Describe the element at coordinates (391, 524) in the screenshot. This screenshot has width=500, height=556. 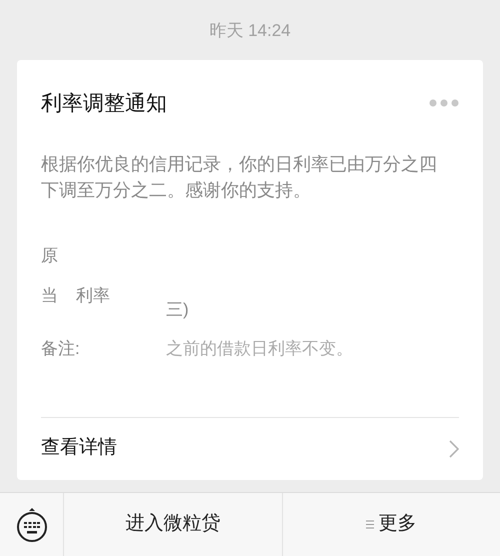
I see `more-menu-button: 更多` at that location.